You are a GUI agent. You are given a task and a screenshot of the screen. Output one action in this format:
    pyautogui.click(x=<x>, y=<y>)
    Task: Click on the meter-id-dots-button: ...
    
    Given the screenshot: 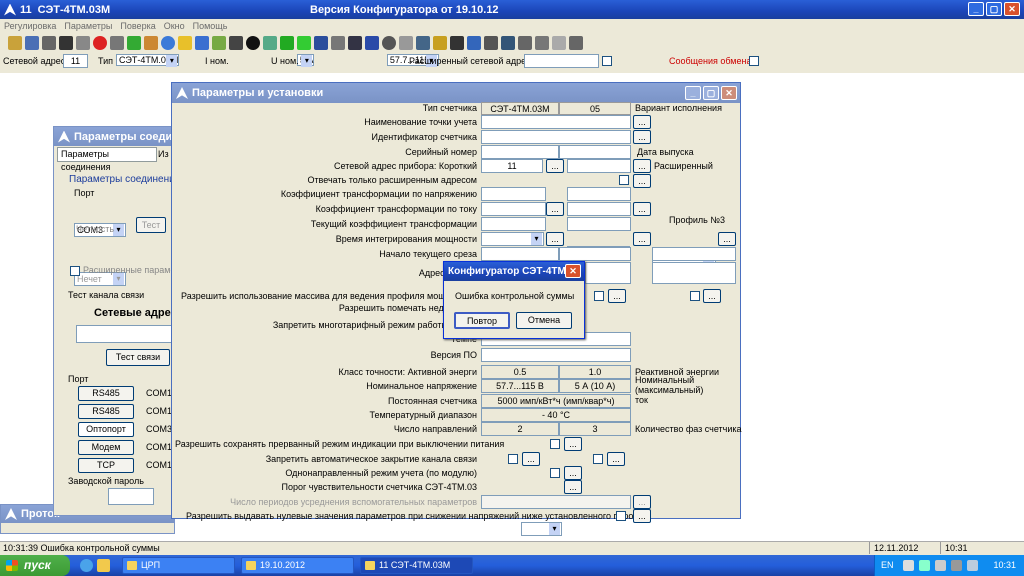 What is the action you would take?
    pyautogui.click(x=642, y=137)
    